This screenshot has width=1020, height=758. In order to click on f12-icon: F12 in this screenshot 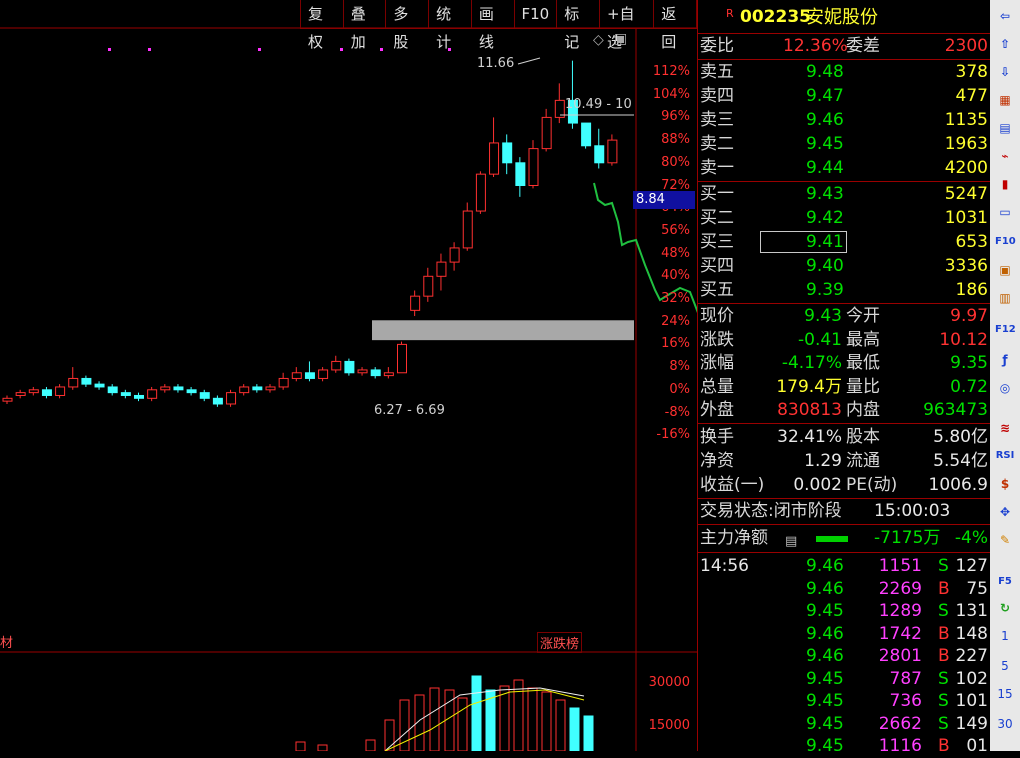, I will do `click(1005, 330)`.